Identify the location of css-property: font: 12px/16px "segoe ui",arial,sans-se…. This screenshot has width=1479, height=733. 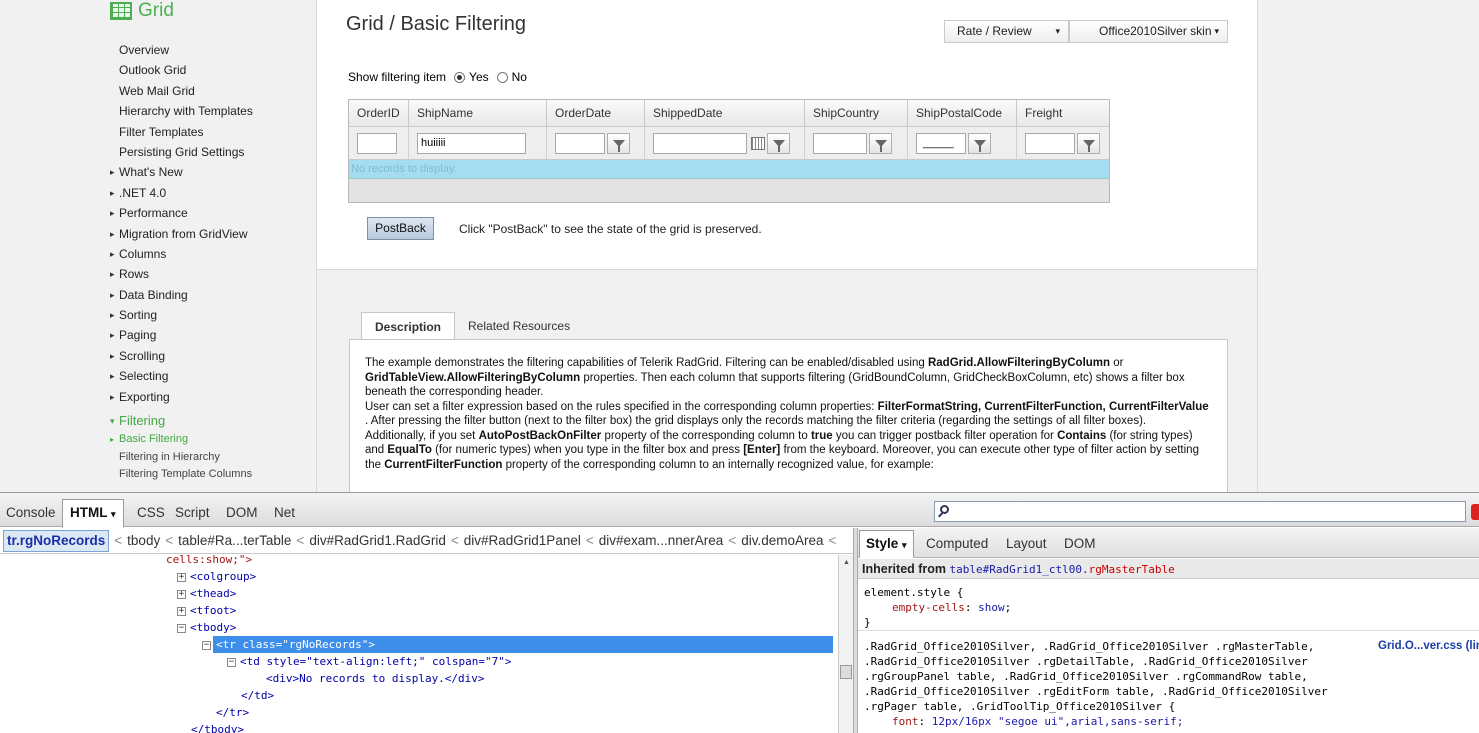
(1037, 721).